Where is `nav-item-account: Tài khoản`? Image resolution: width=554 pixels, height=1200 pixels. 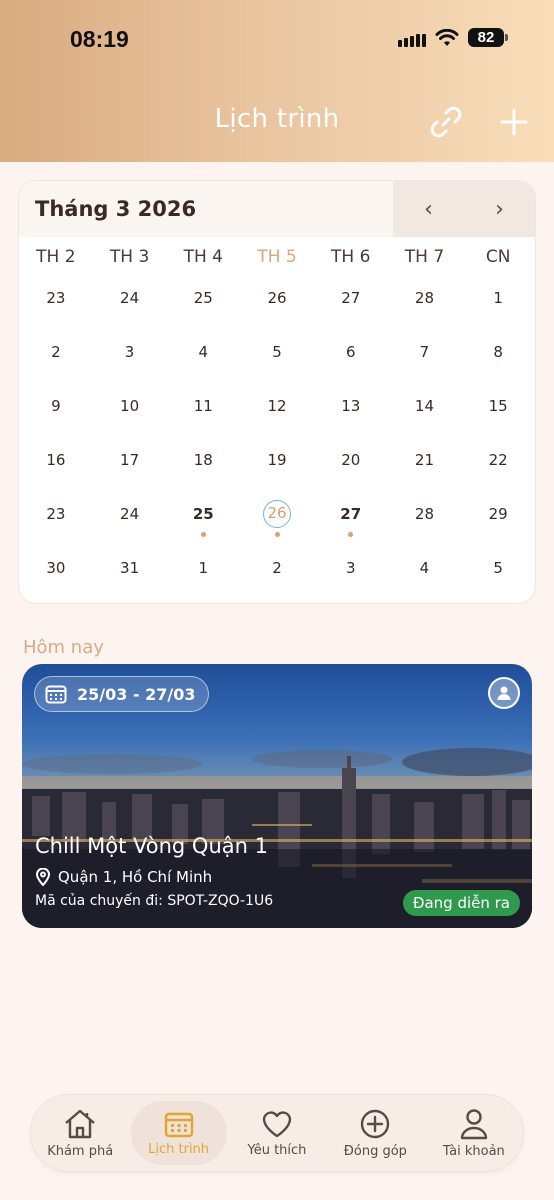
nav-item-account: Tài khoản is located at coordinates (474, 1133).